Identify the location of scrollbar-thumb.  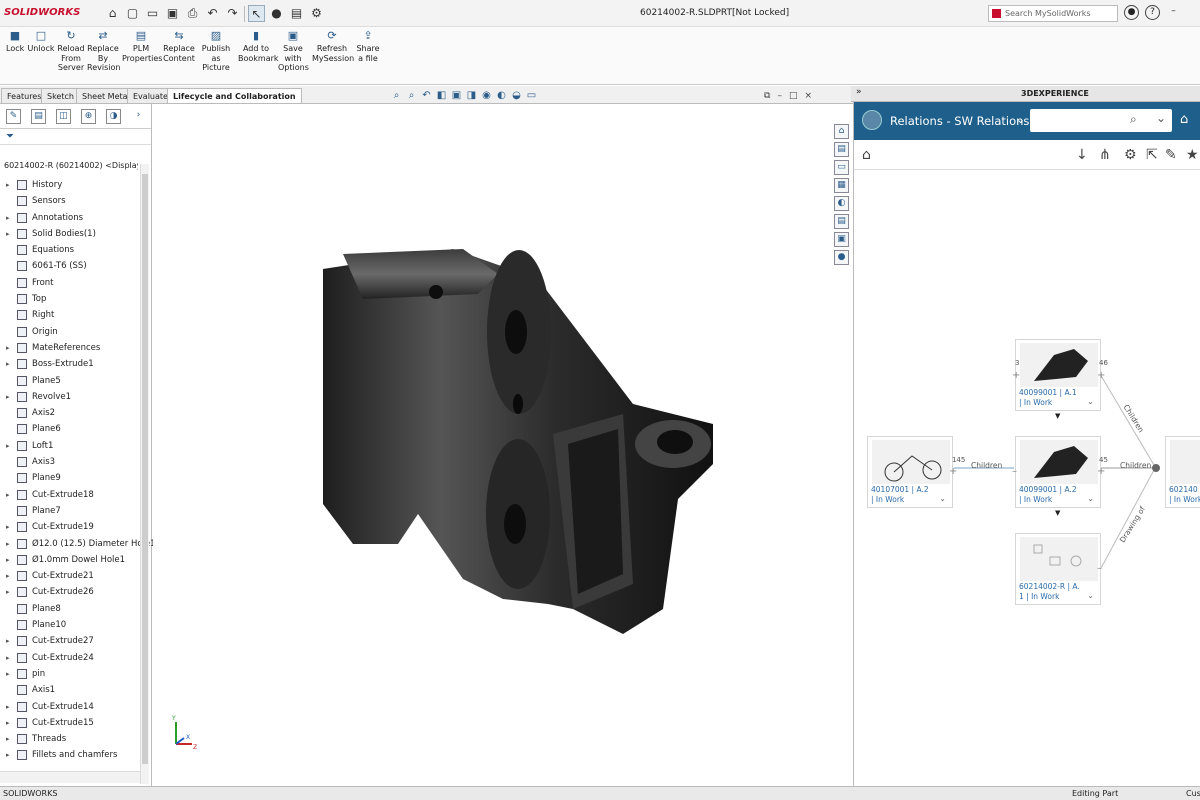
(145, 469).